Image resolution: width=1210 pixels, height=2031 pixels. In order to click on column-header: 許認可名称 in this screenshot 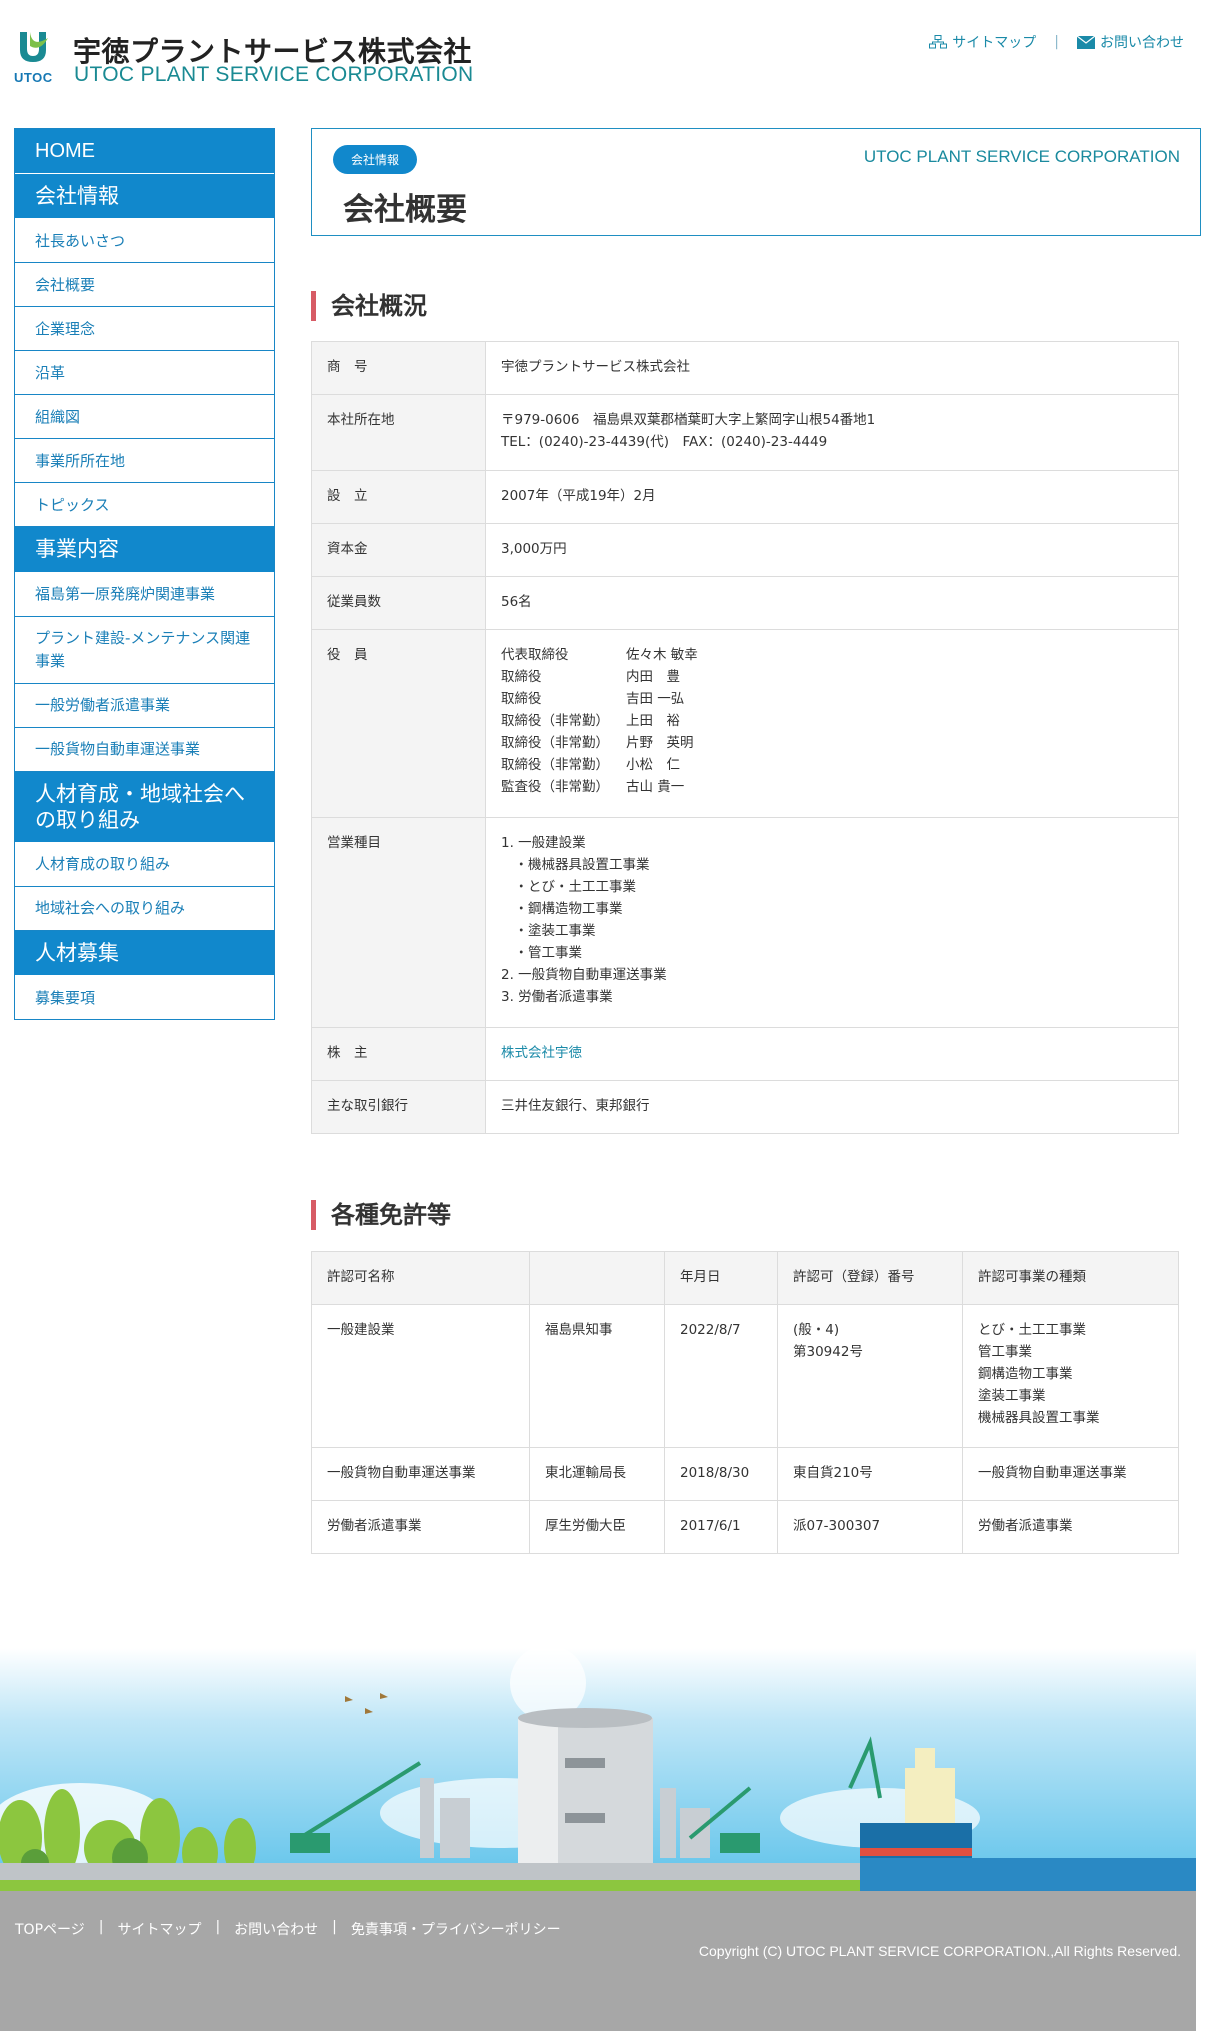, I will do `click(420, 1278)`.